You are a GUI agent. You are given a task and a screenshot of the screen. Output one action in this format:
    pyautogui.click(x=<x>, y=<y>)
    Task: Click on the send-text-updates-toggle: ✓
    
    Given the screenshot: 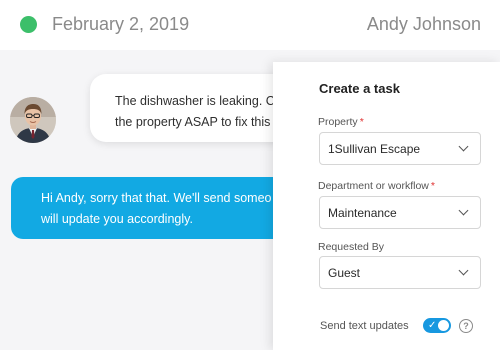 What is the action you would take?
    pyautogui.click(x=437, y=325)
    